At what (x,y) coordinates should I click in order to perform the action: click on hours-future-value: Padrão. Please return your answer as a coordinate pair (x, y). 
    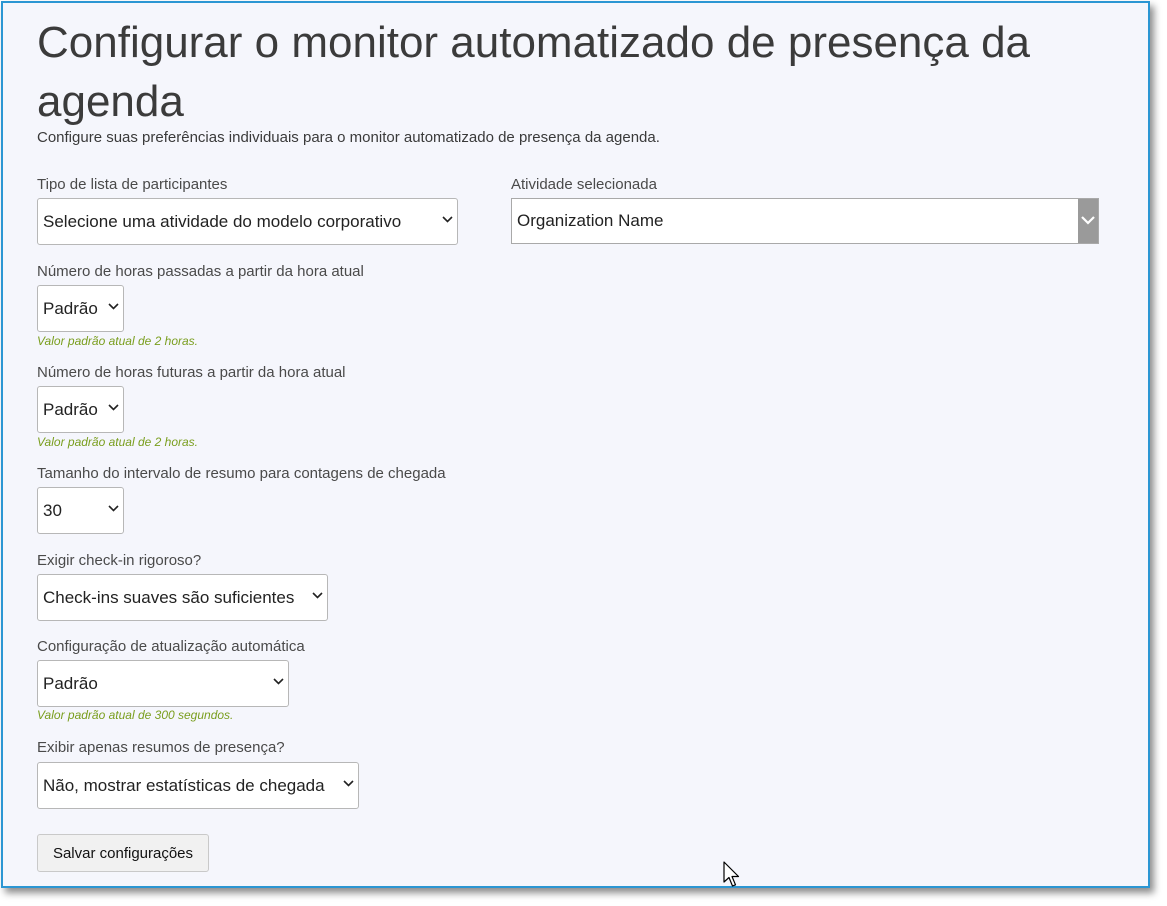
    Looking at the image, I should click on (70, 409).